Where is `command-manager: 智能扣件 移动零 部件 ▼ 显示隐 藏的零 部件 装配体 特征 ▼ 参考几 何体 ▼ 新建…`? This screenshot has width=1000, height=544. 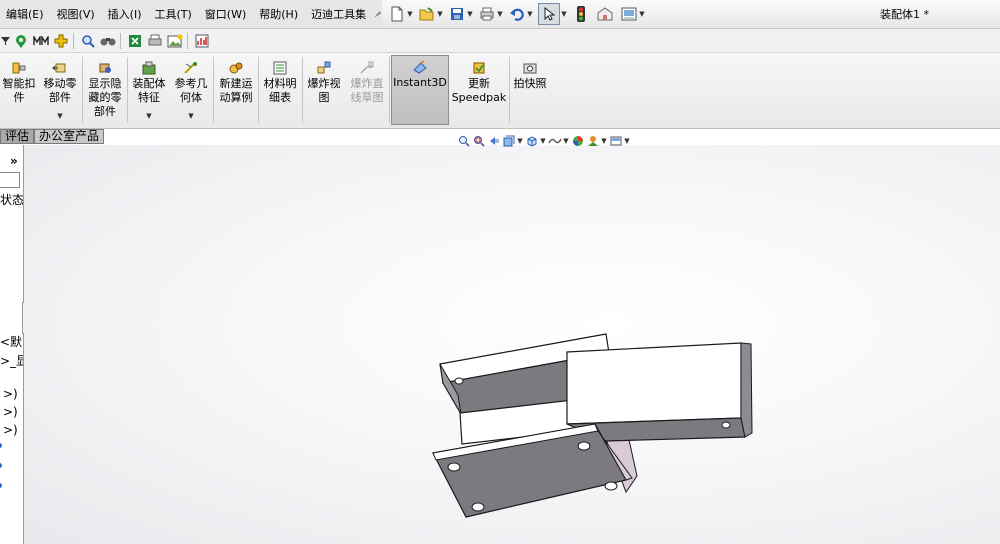
command-manager: 智能扣件 移动零 部件 ▼ 显示隐 藏的零 部件 装配体 特征 ▼ 参考几 何体 ▼ 新建… is located at coordinates (500, 91).